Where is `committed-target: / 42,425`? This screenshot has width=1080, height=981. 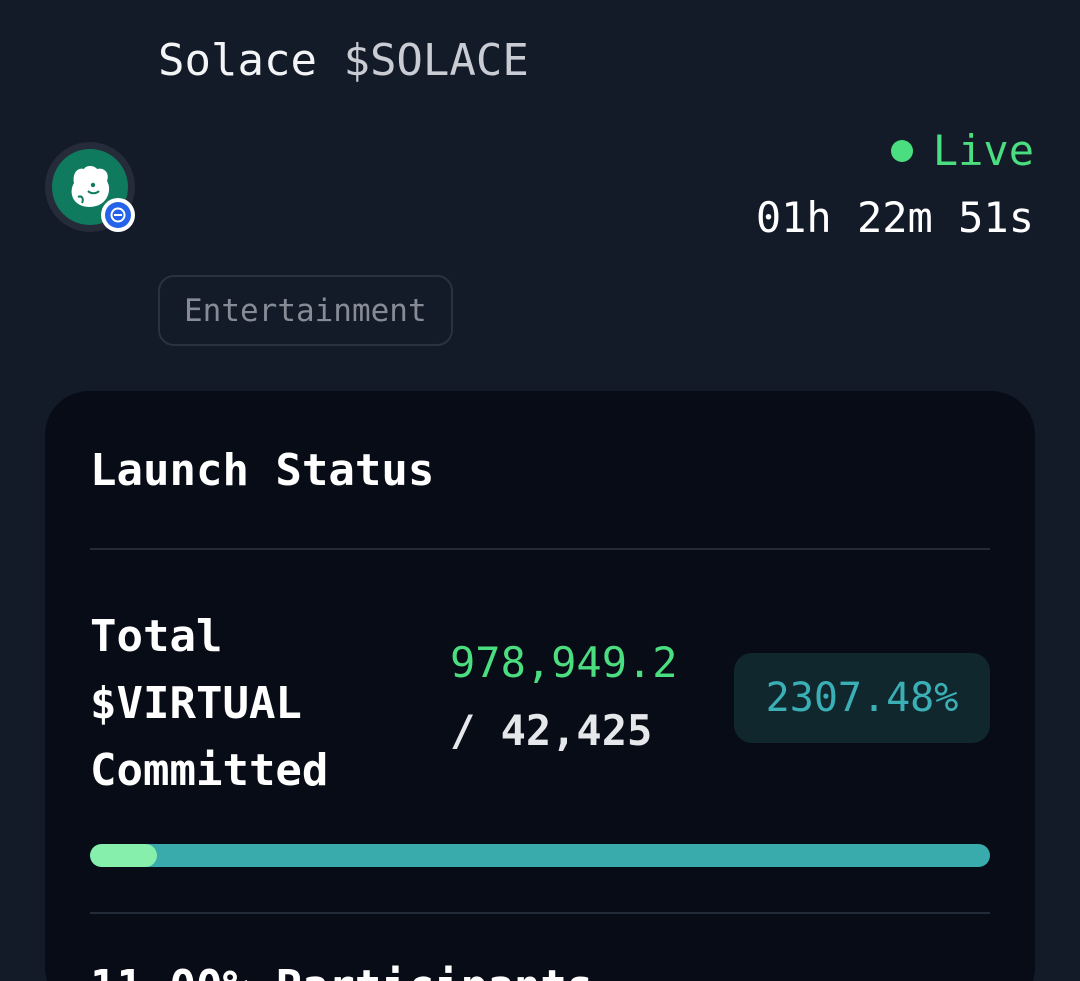 committed-target: / 42,425 is located at coordinates (551, 730).